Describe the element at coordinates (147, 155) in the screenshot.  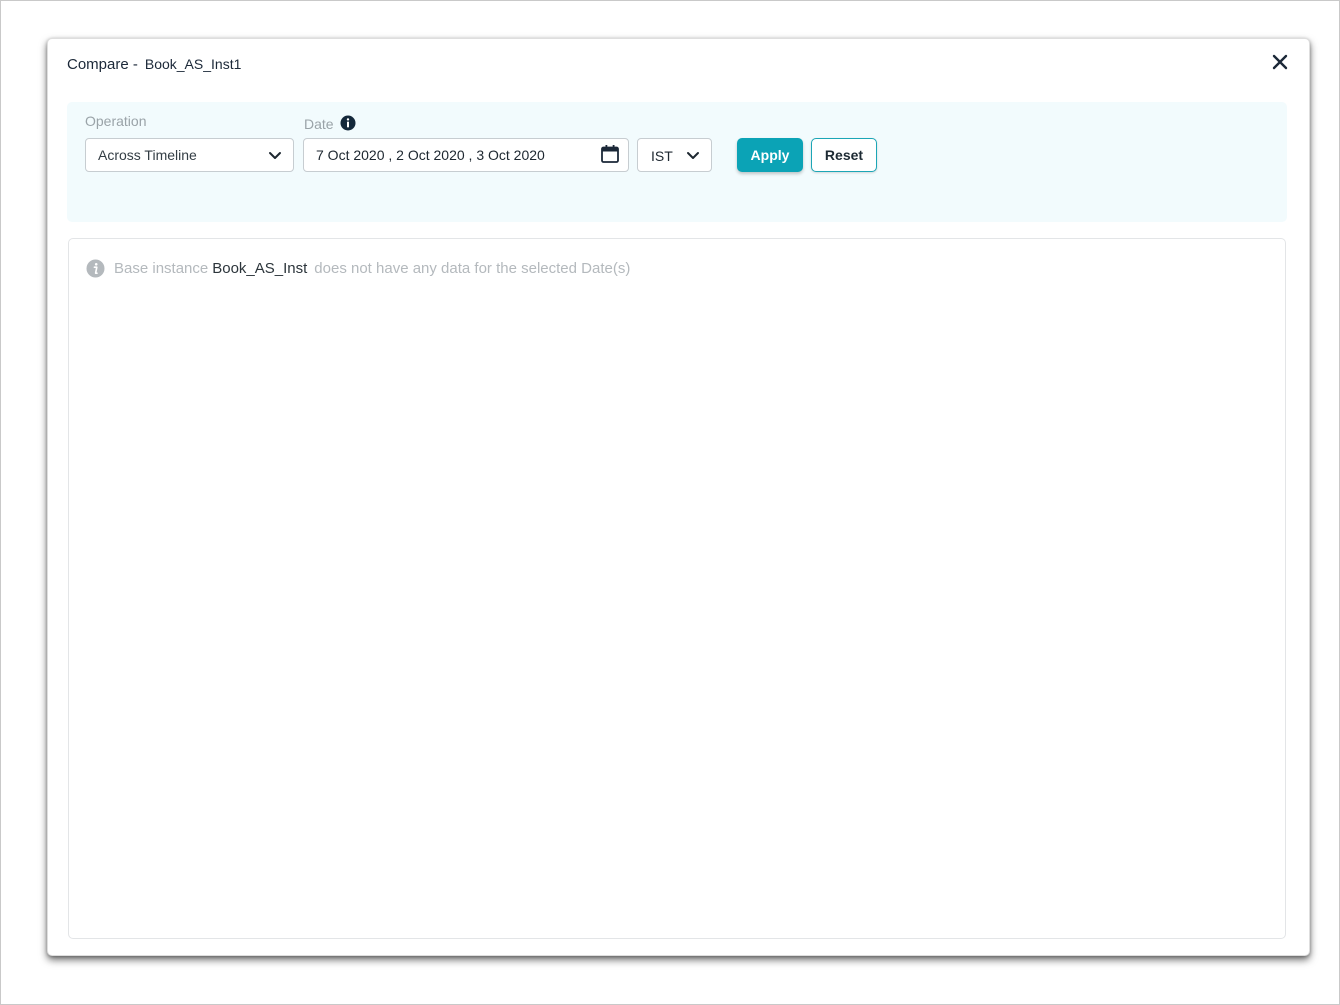
I see `operation-value: Across Timeline` at that location.